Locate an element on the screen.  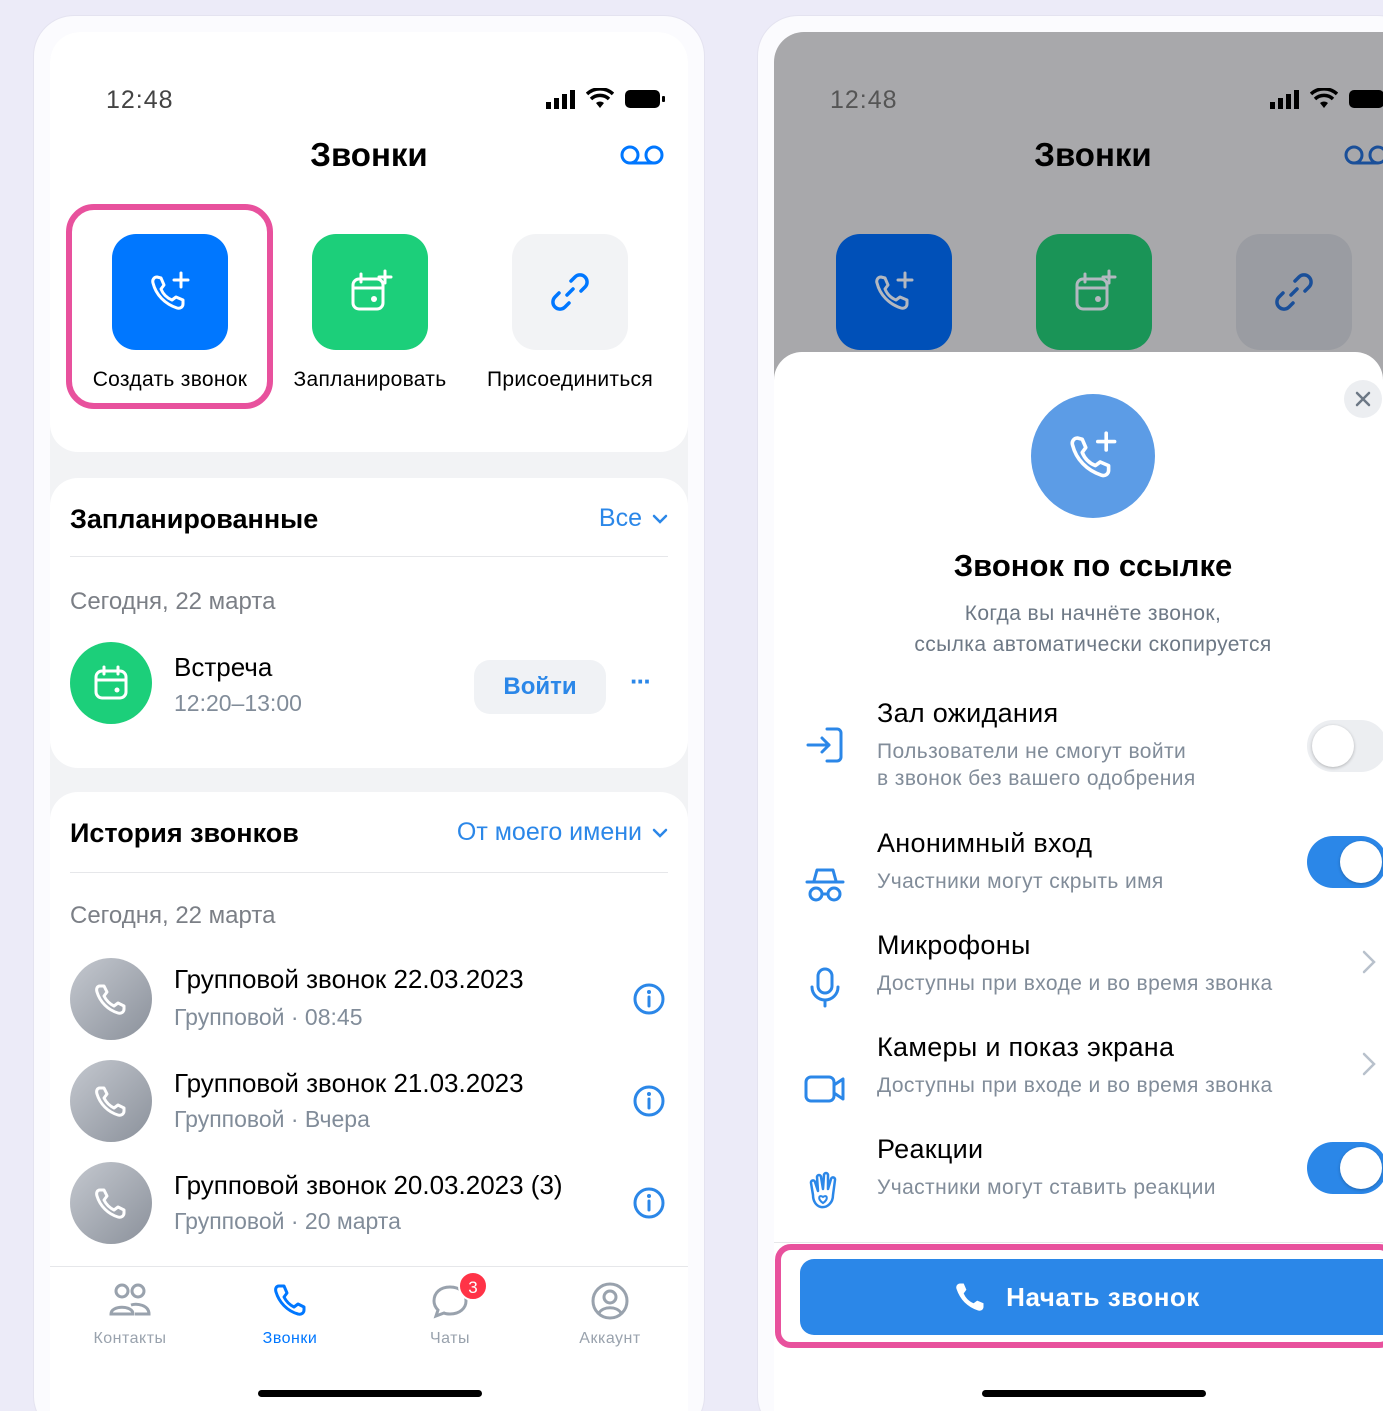
incognito-icon is located at coordinates (825, 885).